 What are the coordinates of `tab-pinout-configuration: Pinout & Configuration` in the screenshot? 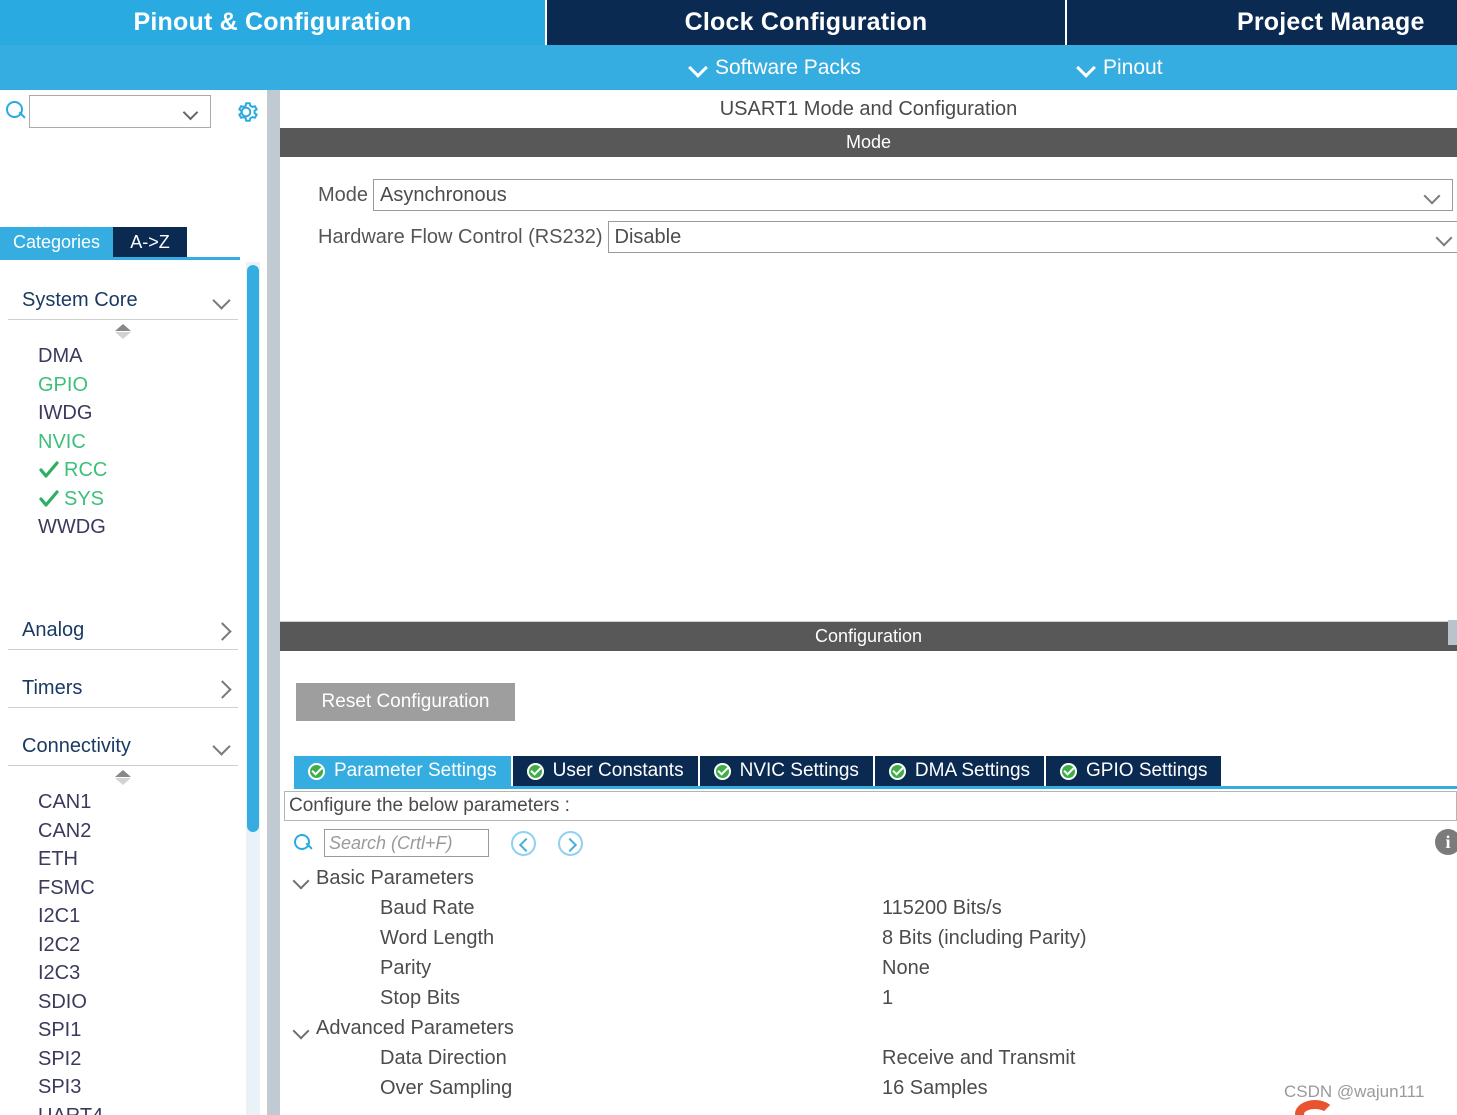 It's located at (272, 22).